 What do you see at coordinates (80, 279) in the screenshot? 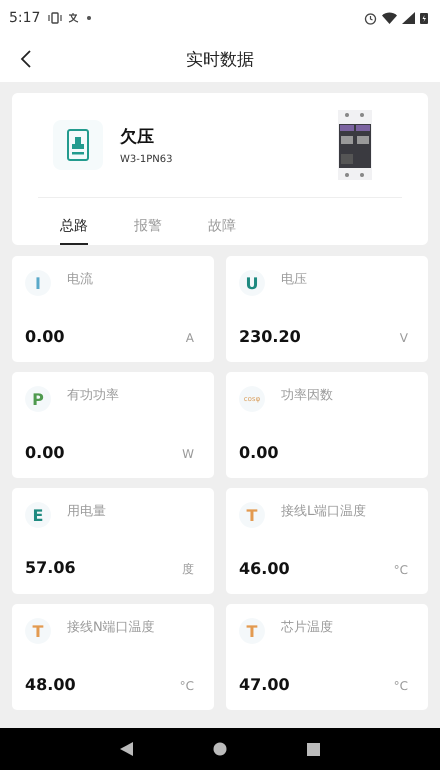
I see `metric-label: 电流` at bounding box center [80, 279].